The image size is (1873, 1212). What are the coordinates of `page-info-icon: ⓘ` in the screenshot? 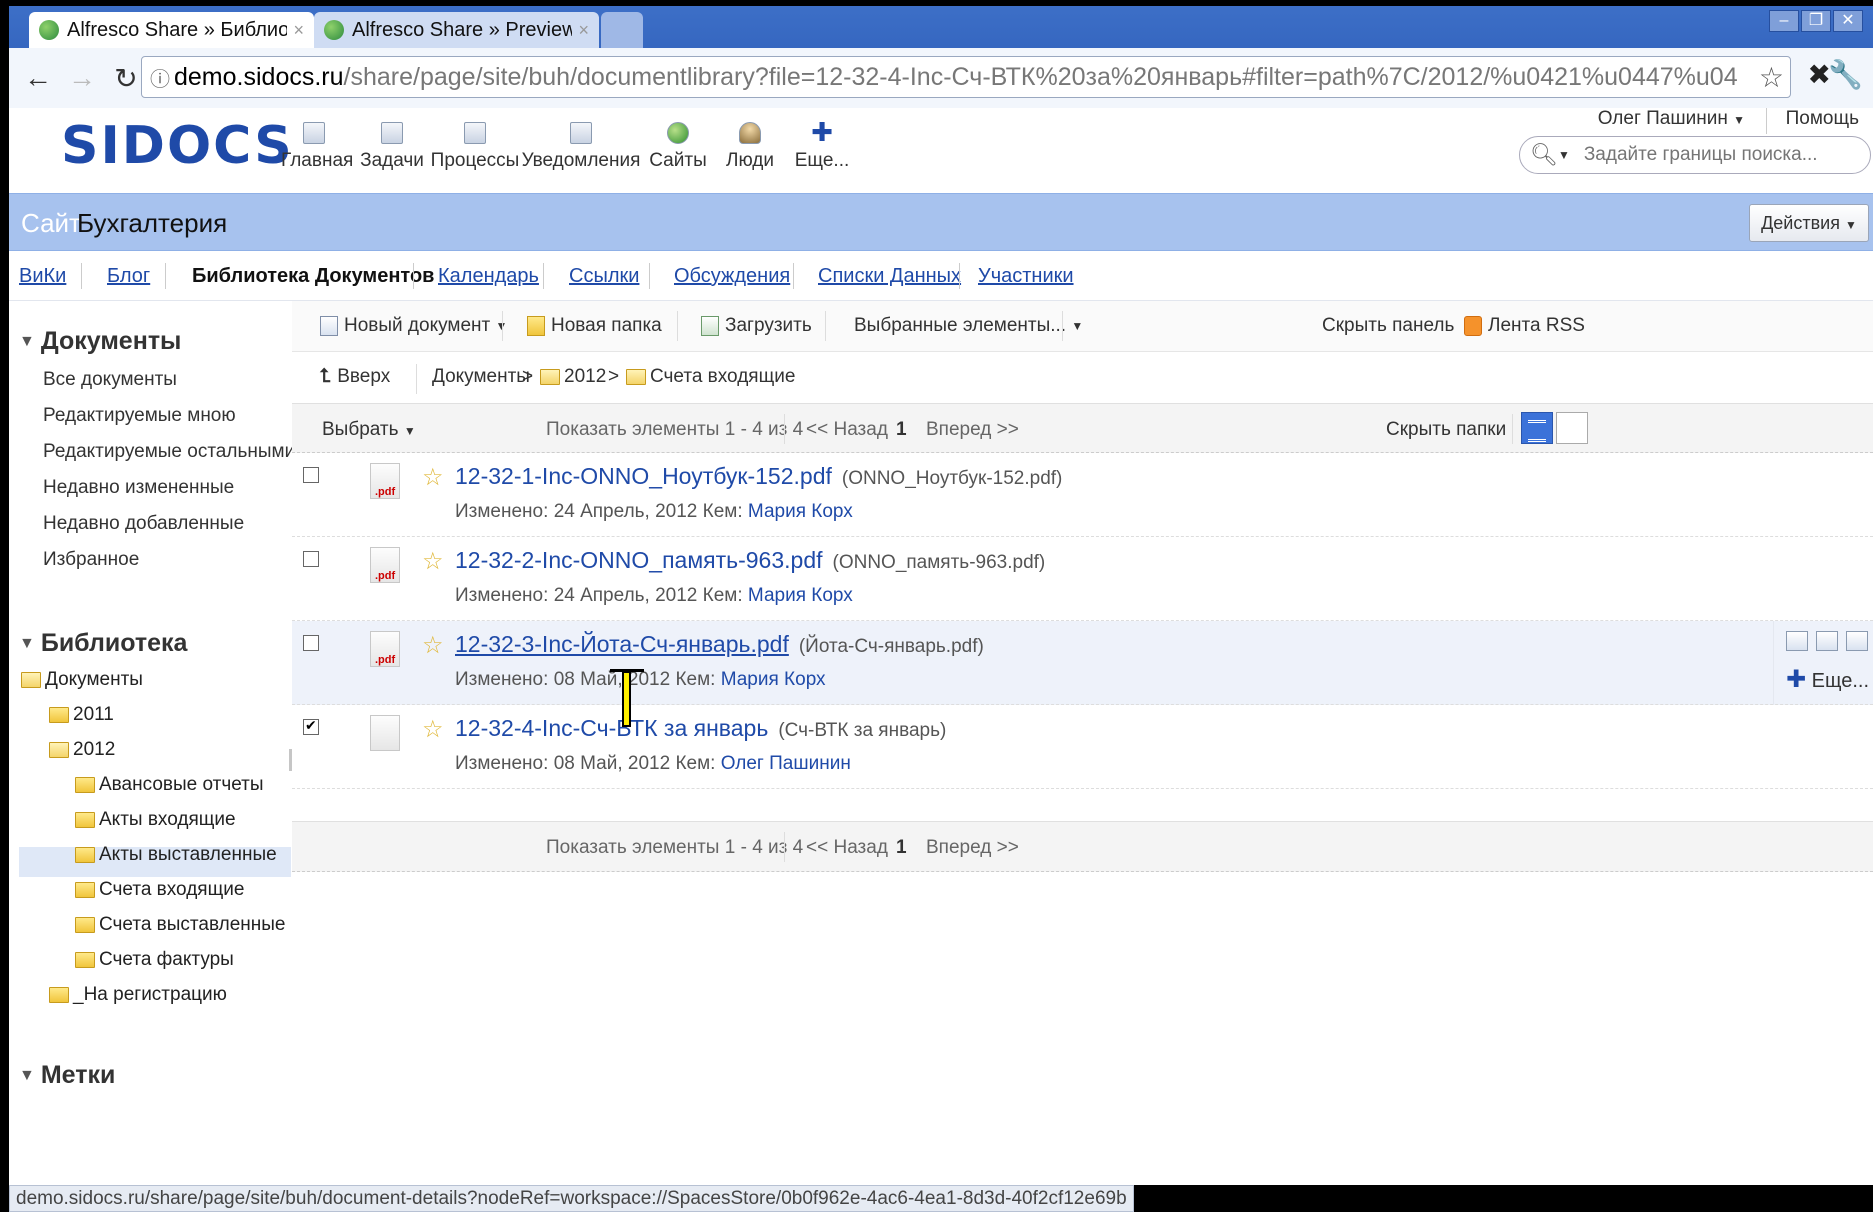 It's located at (160, 77).